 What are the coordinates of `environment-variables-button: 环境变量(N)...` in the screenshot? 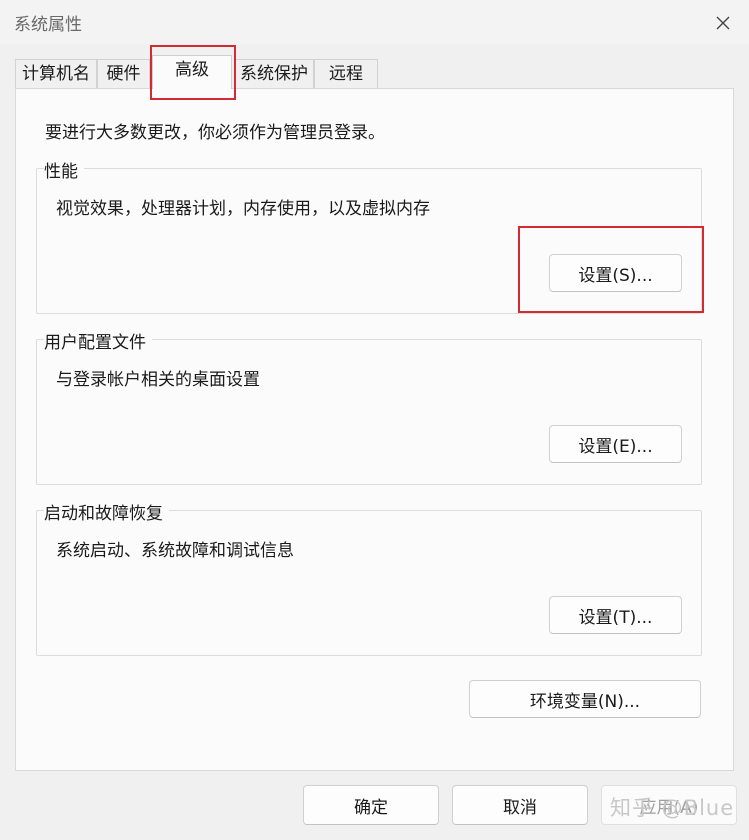 It's located at (585, 699).